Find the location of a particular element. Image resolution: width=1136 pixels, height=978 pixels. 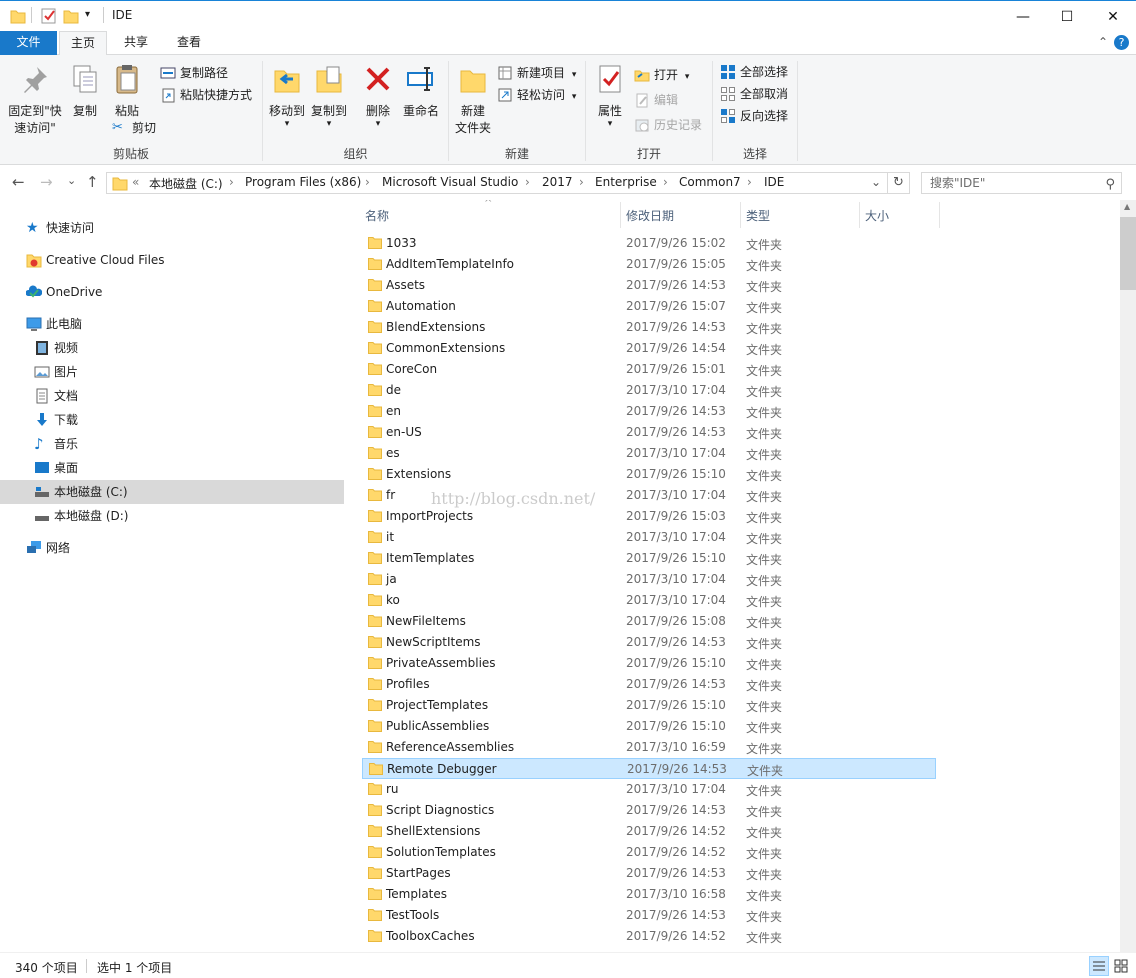

edit-button: 编辑 is located at coordinates (656, 100).